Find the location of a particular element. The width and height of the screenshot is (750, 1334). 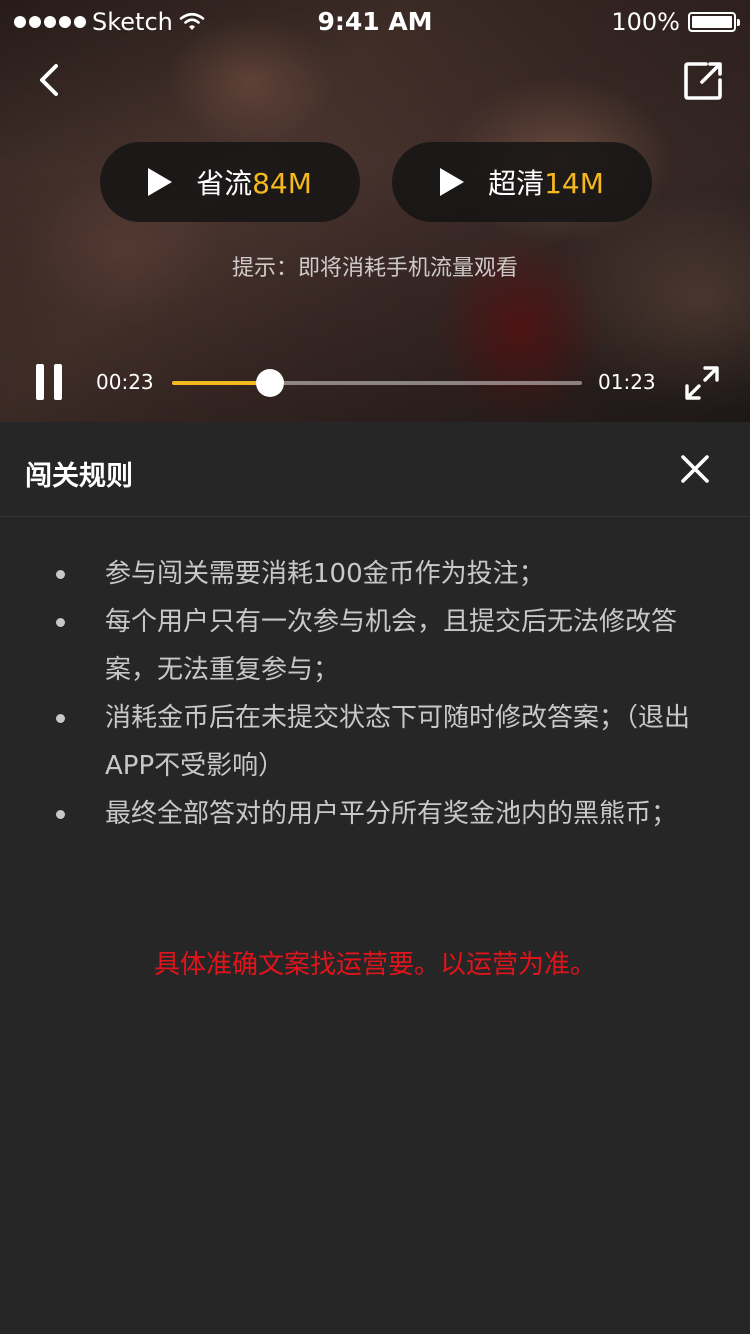

status-right: 100% is located at coordinates (675, 22).